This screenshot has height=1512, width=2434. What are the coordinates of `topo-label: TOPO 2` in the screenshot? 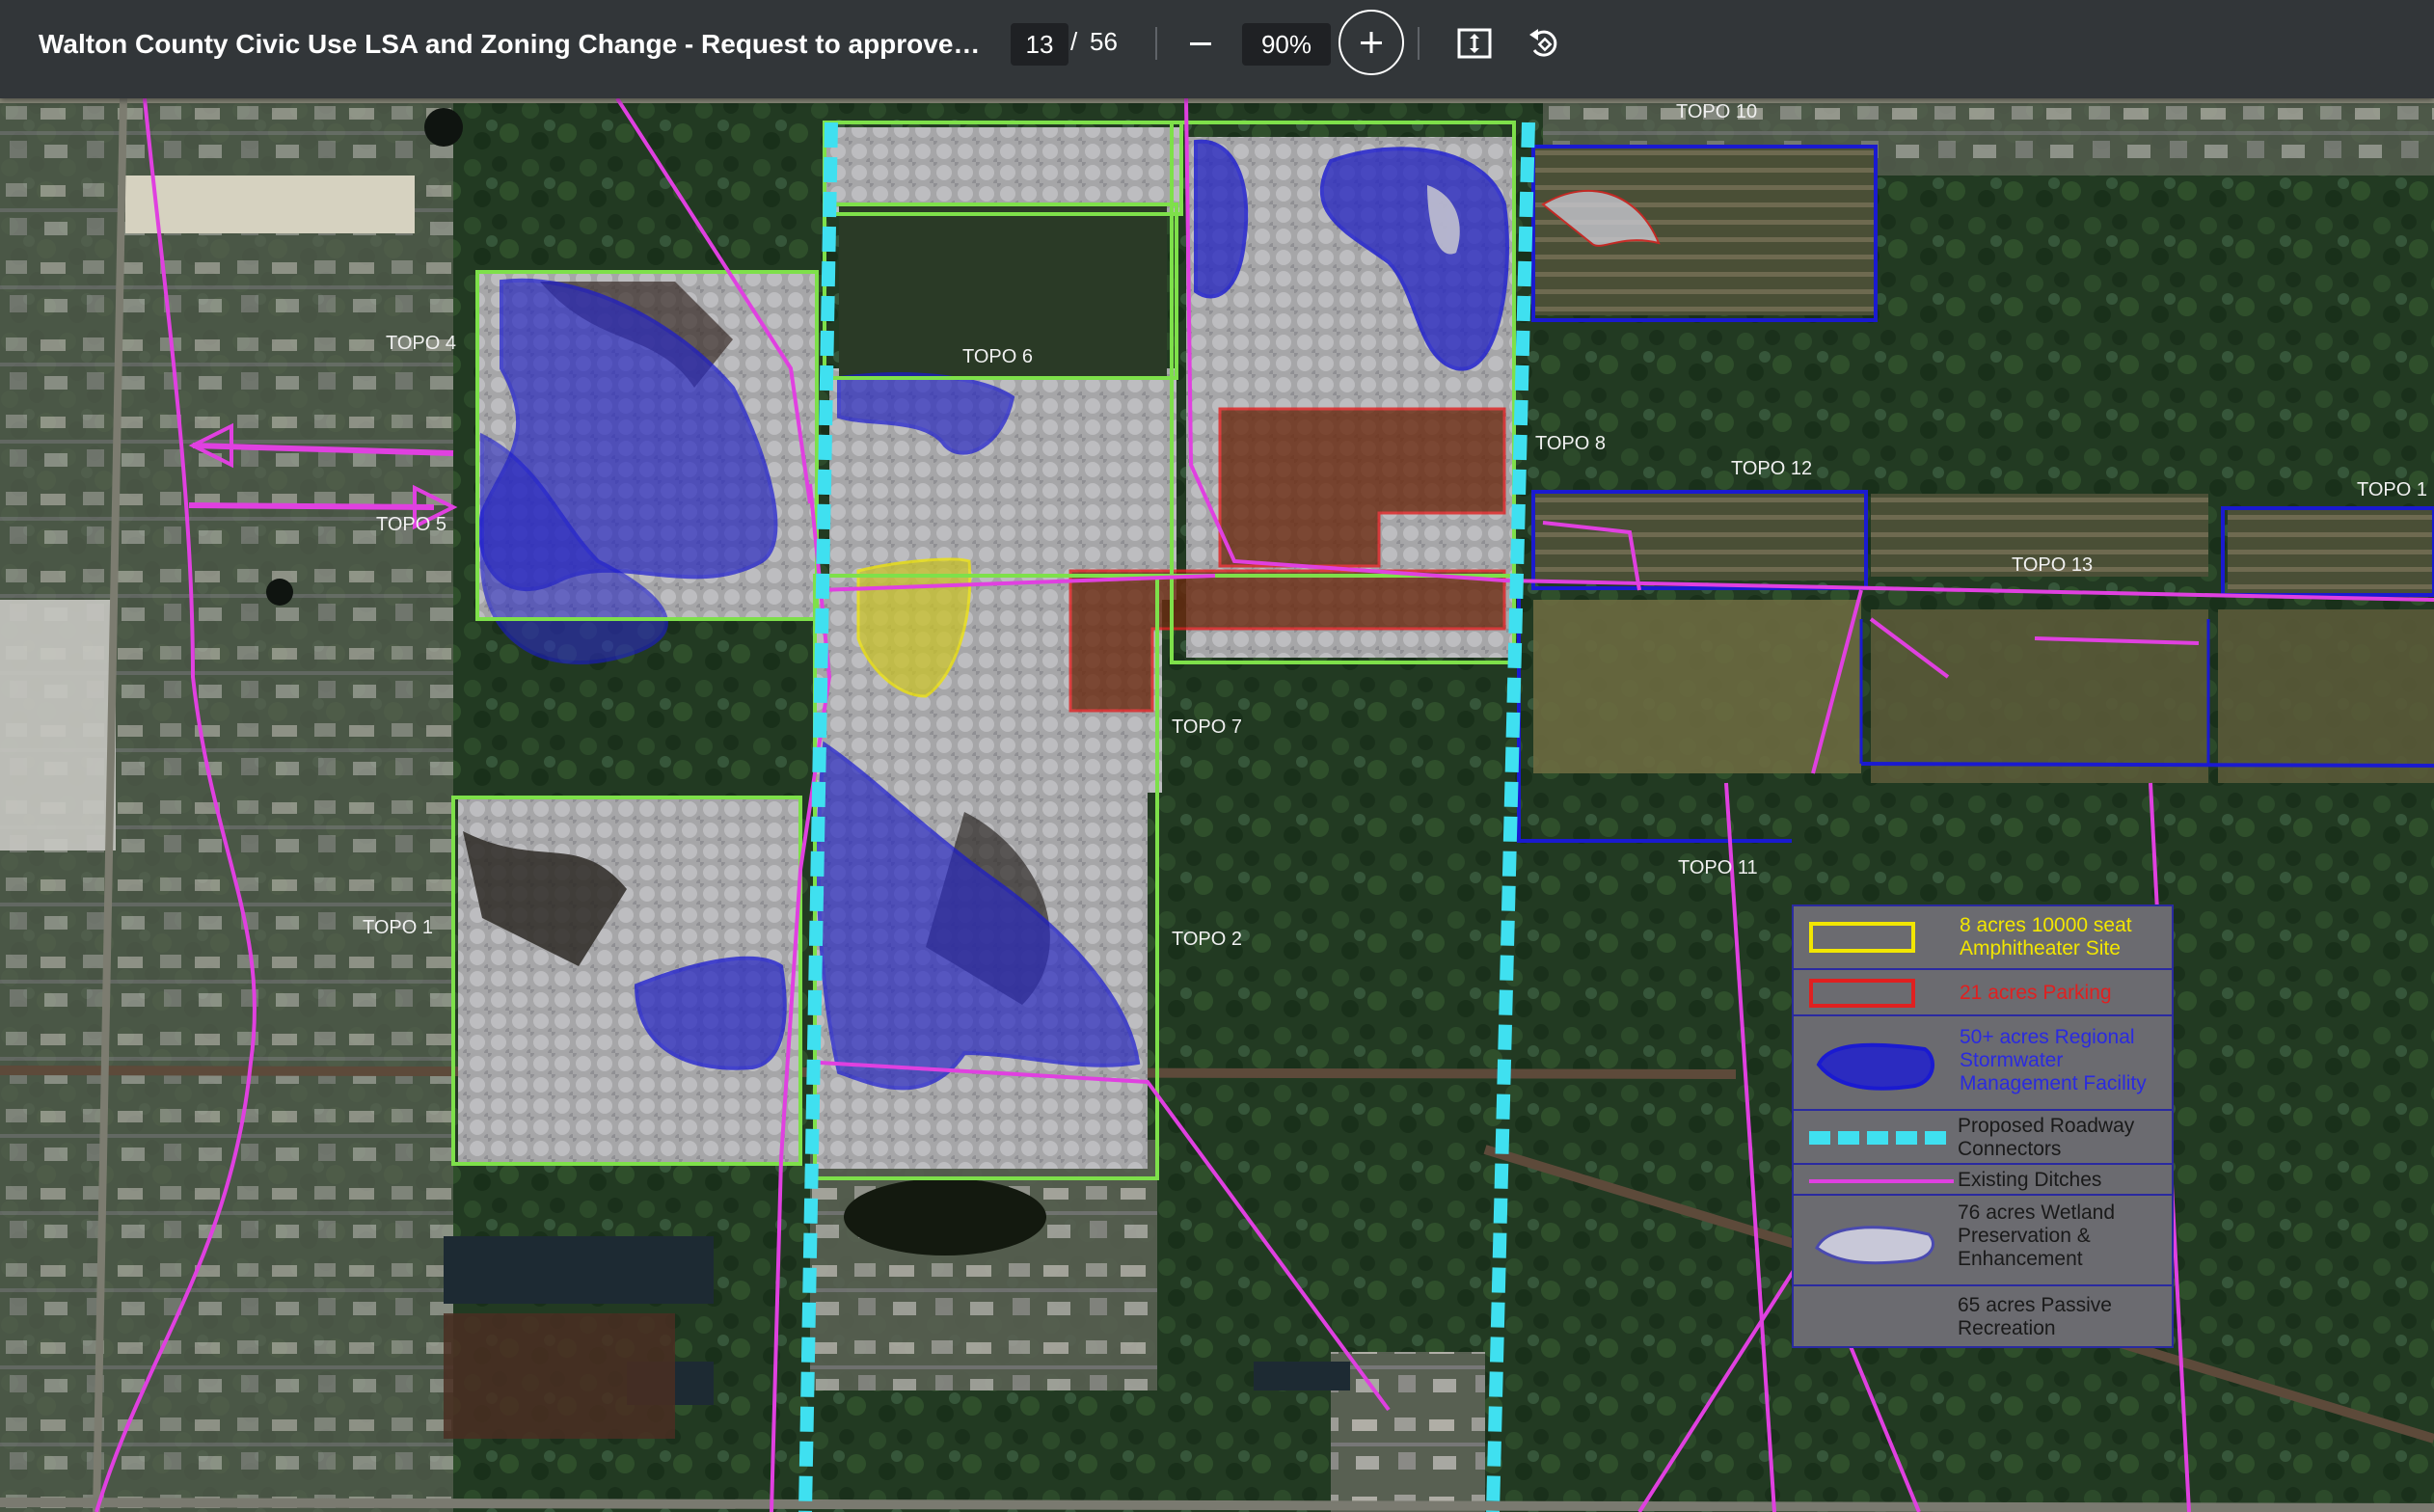 It's located at (1207, 939).